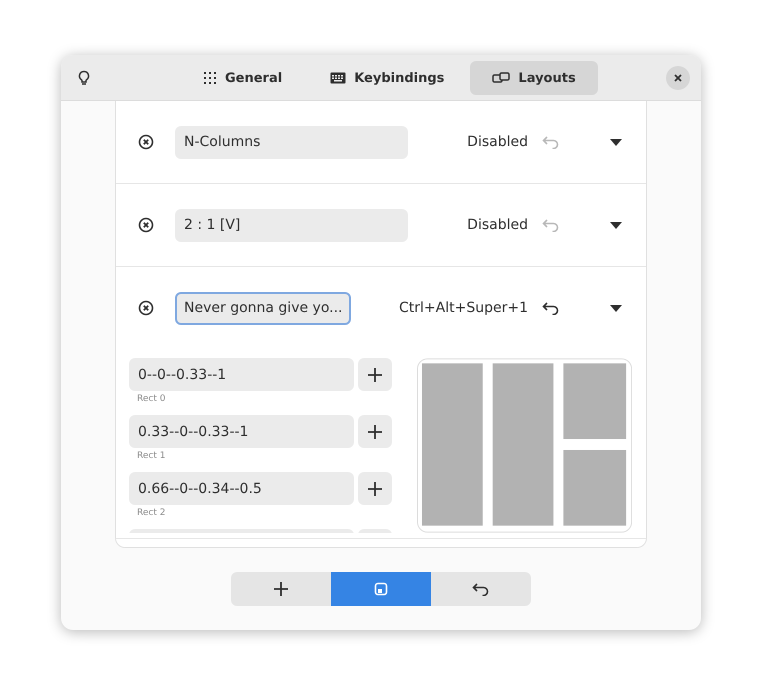 The image size is (762, 698). What do you see at coordinates (463, 308) in the screenshot?
I see `shortcut-label: Ctrl+Alt+Super+1` at bounding box center [463, 308].